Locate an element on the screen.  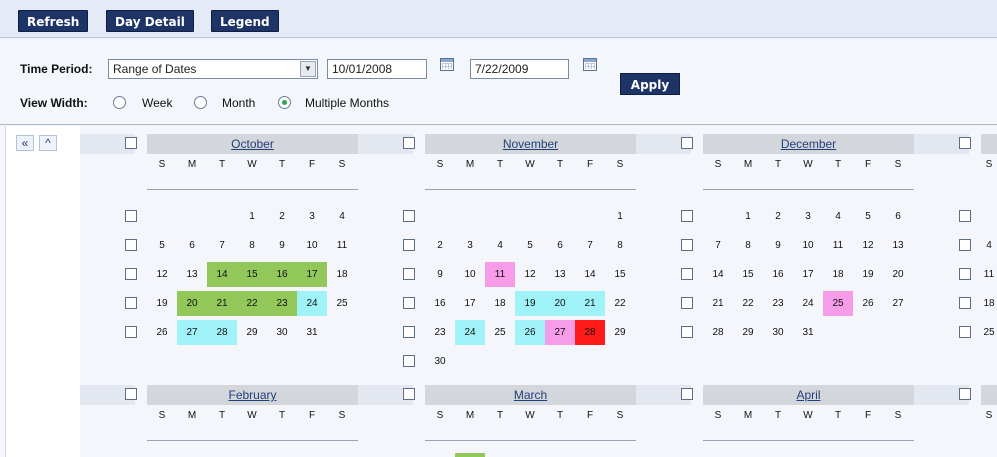
month-name-link: December is located at coordinates (808, 144).